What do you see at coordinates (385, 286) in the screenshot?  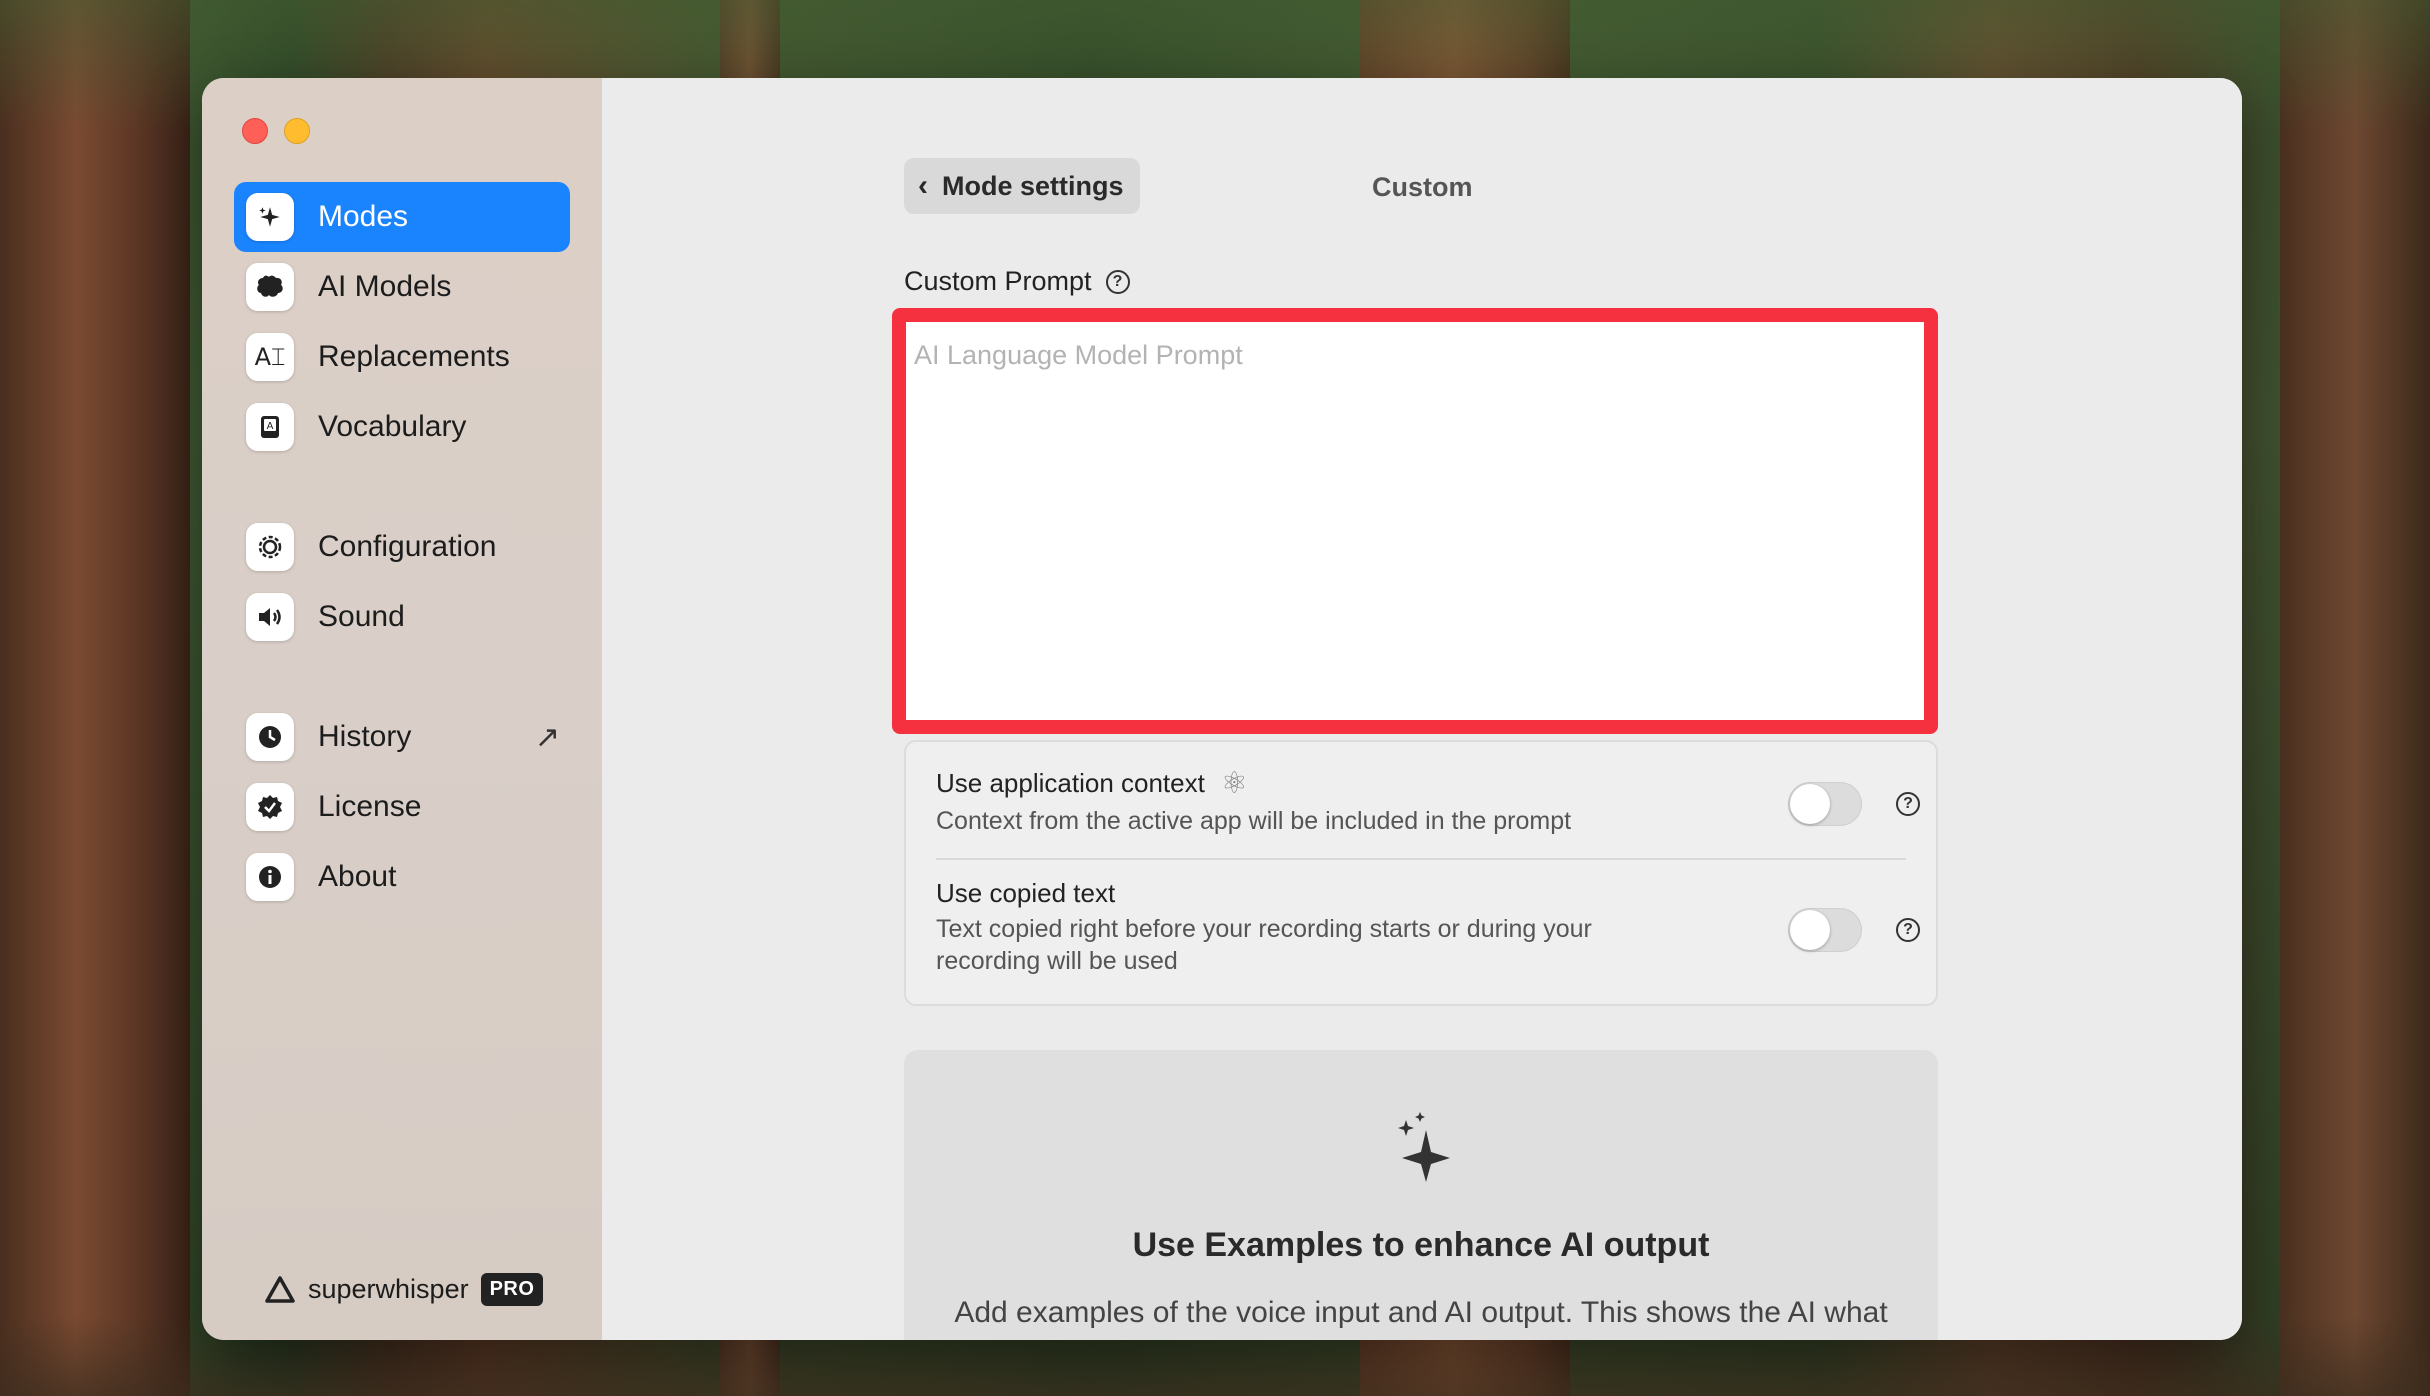 I see `sidebar-item-label: AI Models` at bounding box center [385, 286].